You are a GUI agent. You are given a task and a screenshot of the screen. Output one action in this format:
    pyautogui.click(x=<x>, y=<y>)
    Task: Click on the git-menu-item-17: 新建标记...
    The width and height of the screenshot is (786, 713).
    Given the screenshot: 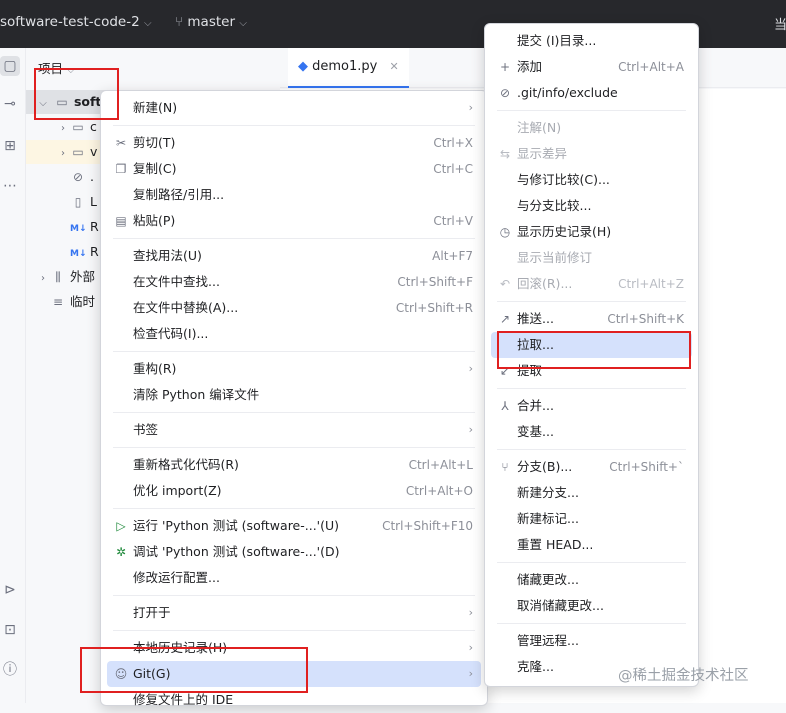 What is the action you would take?
    pyautogui.click(x=591, y=519)
    